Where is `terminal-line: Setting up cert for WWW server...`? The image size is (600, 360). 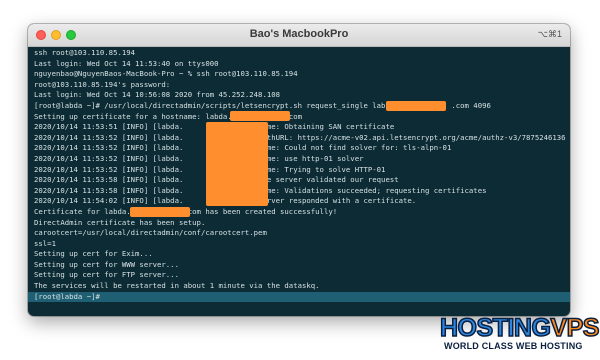
terminal-line: Setting up cert for WWW server... is located at coordinates (106, 264).